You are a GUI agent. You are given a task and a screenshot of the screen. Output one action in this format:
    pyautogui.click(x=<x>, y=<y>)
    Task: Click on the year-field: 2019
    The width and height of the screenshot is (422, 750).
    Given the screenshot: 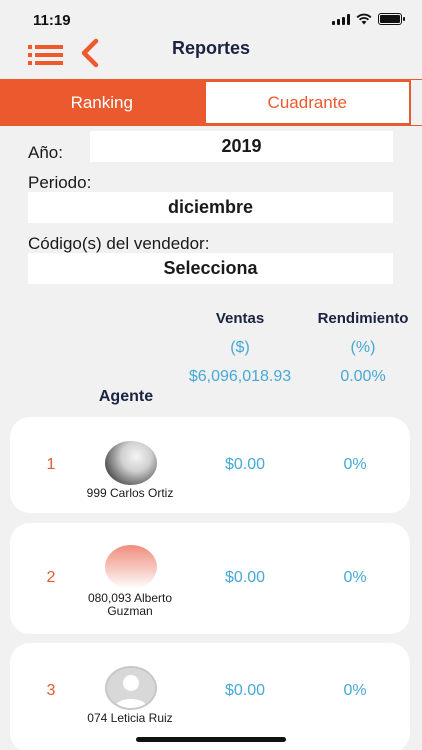 What is the action you would take?
    pyautogui.click(x=241, y=146)
    